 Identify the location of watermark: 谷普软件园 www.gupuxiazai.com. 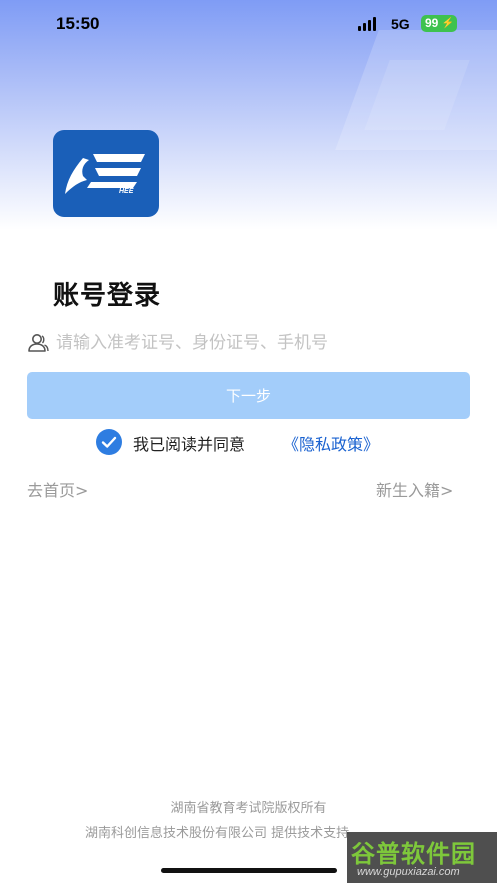
(422, 857).